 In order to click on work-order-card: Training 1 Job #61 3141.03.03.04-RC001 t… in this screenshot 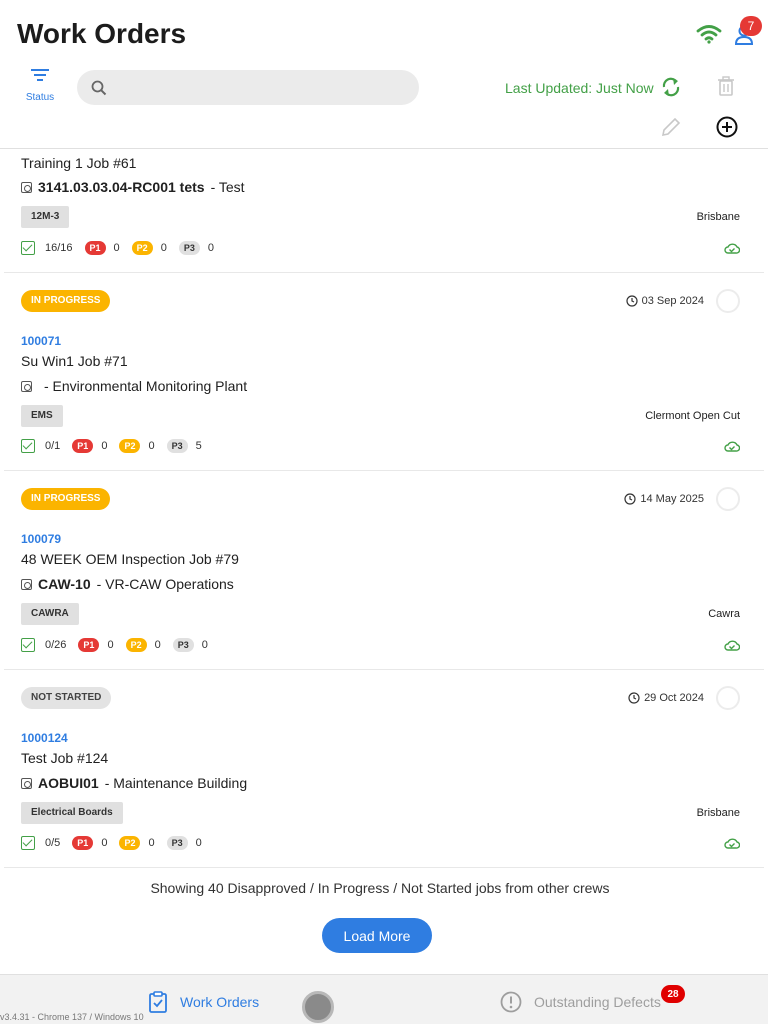, I will do `click(384, 211)`.